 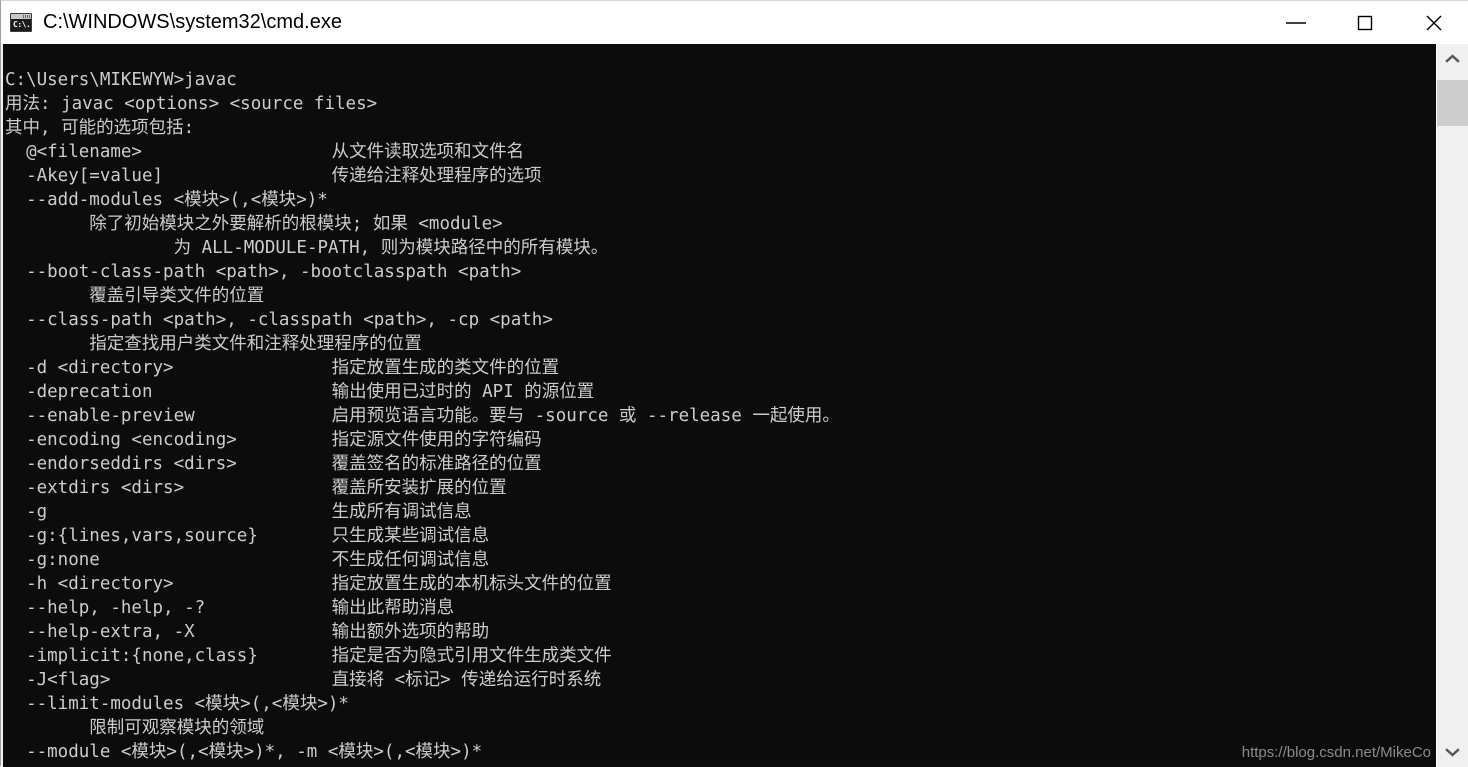 I want to click on maximize-icon, so click(x=1364, y=22).